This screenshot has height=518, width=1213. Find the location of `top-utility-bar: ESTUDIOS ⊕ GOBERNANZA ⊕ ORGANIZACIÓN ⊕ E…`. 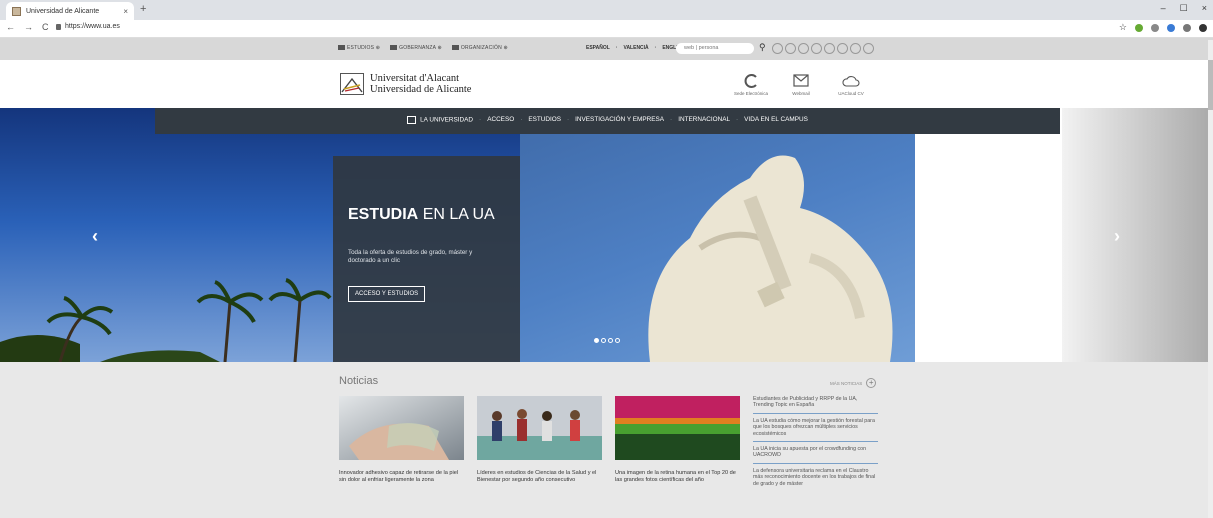

top-utility-bar: ESTUDIOS ⊕ GOBERNANZA ⊕ ORGANIZACIÓN ⊕ E… is located at coordinates (606, 49).